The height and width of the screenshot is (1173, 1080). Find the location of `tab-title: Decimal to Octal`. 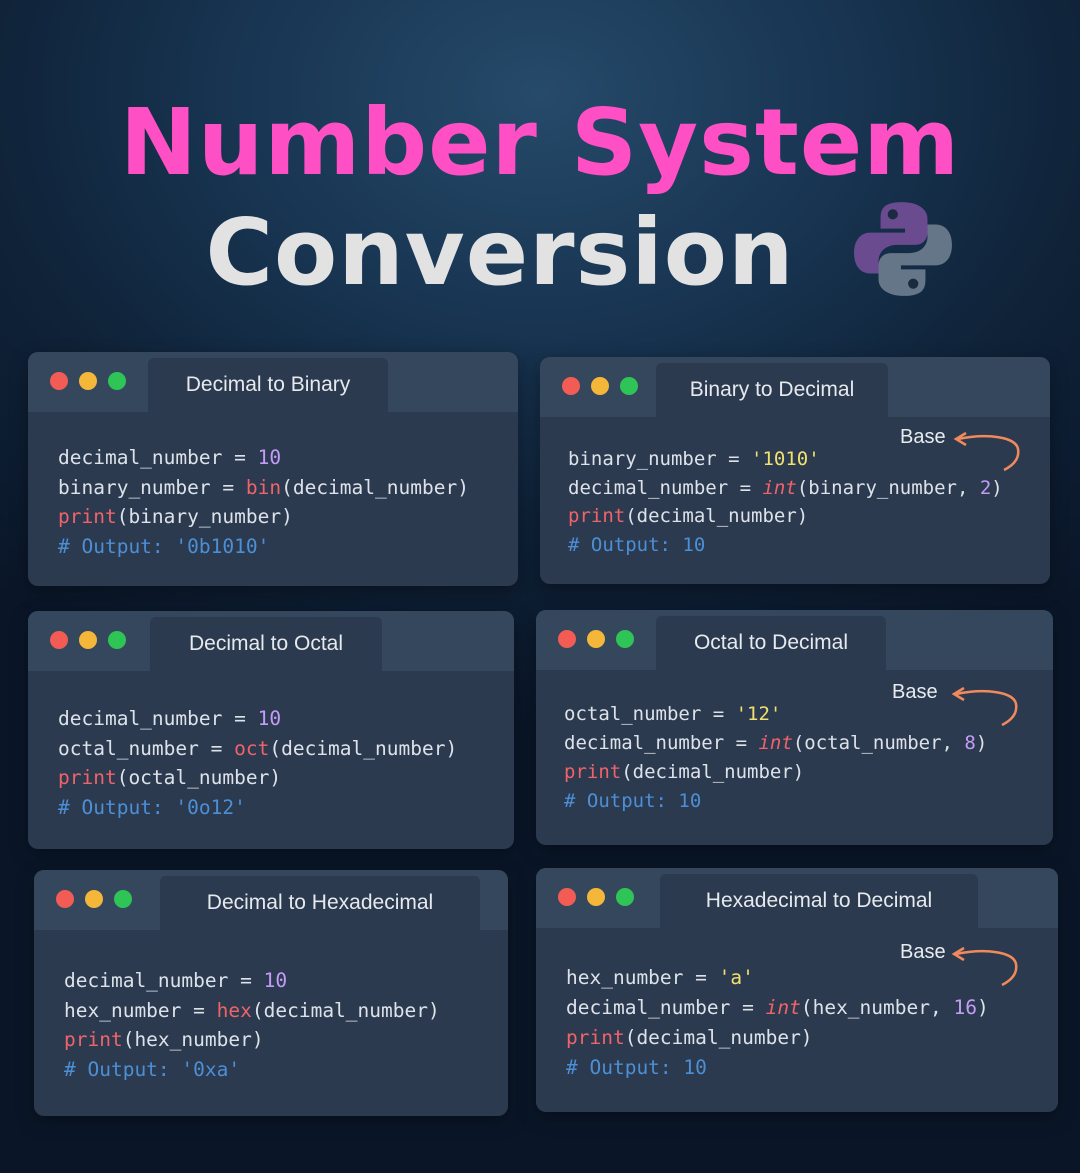

tab-title: Decimal to Octal is located at coordinates (266, 644).